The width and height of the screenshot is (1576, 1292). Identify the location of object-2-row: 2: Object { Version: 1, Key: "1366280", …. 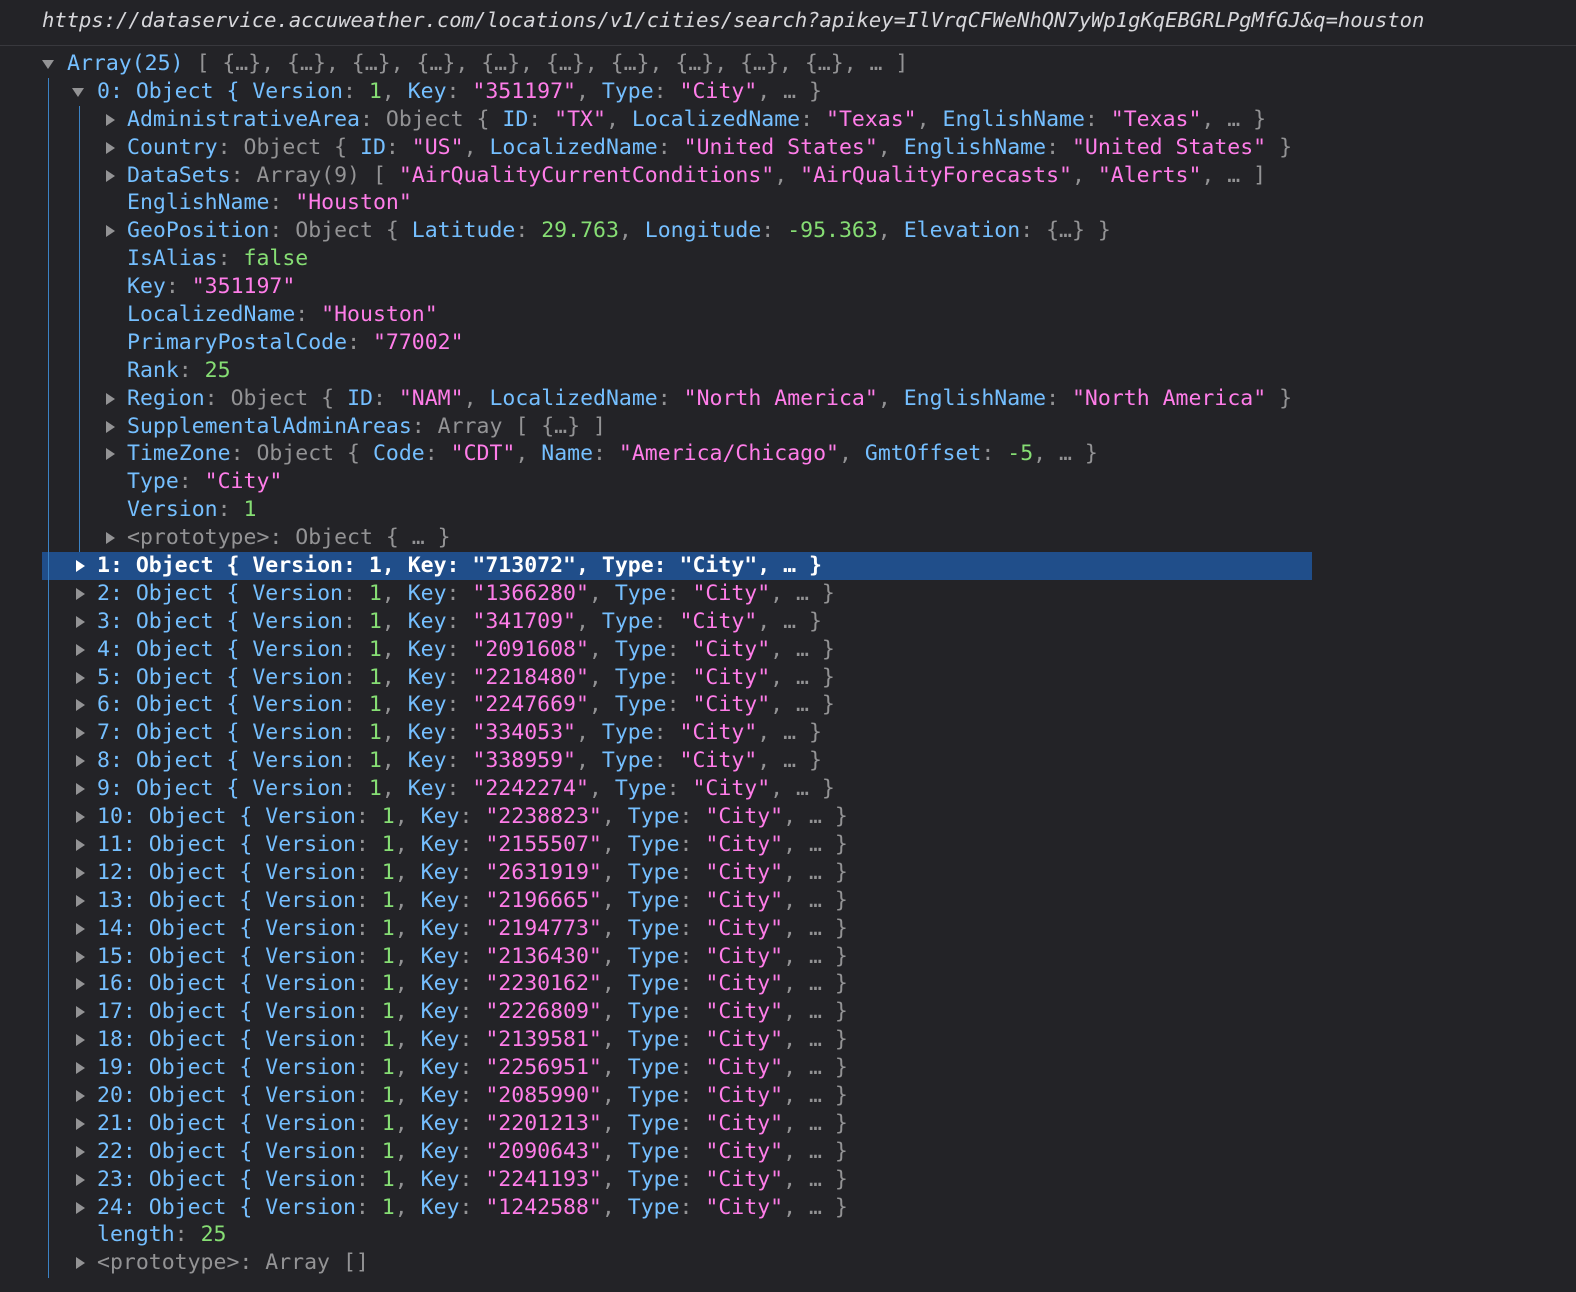
(788, 594).